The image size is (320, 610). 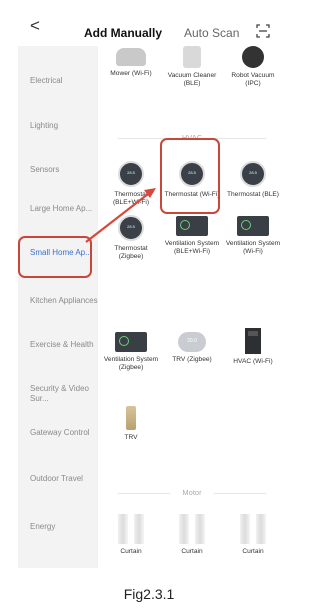 I want to click on device-label: Ventilation System (BLE+Wi-Fi), so click(x=192, y=247).